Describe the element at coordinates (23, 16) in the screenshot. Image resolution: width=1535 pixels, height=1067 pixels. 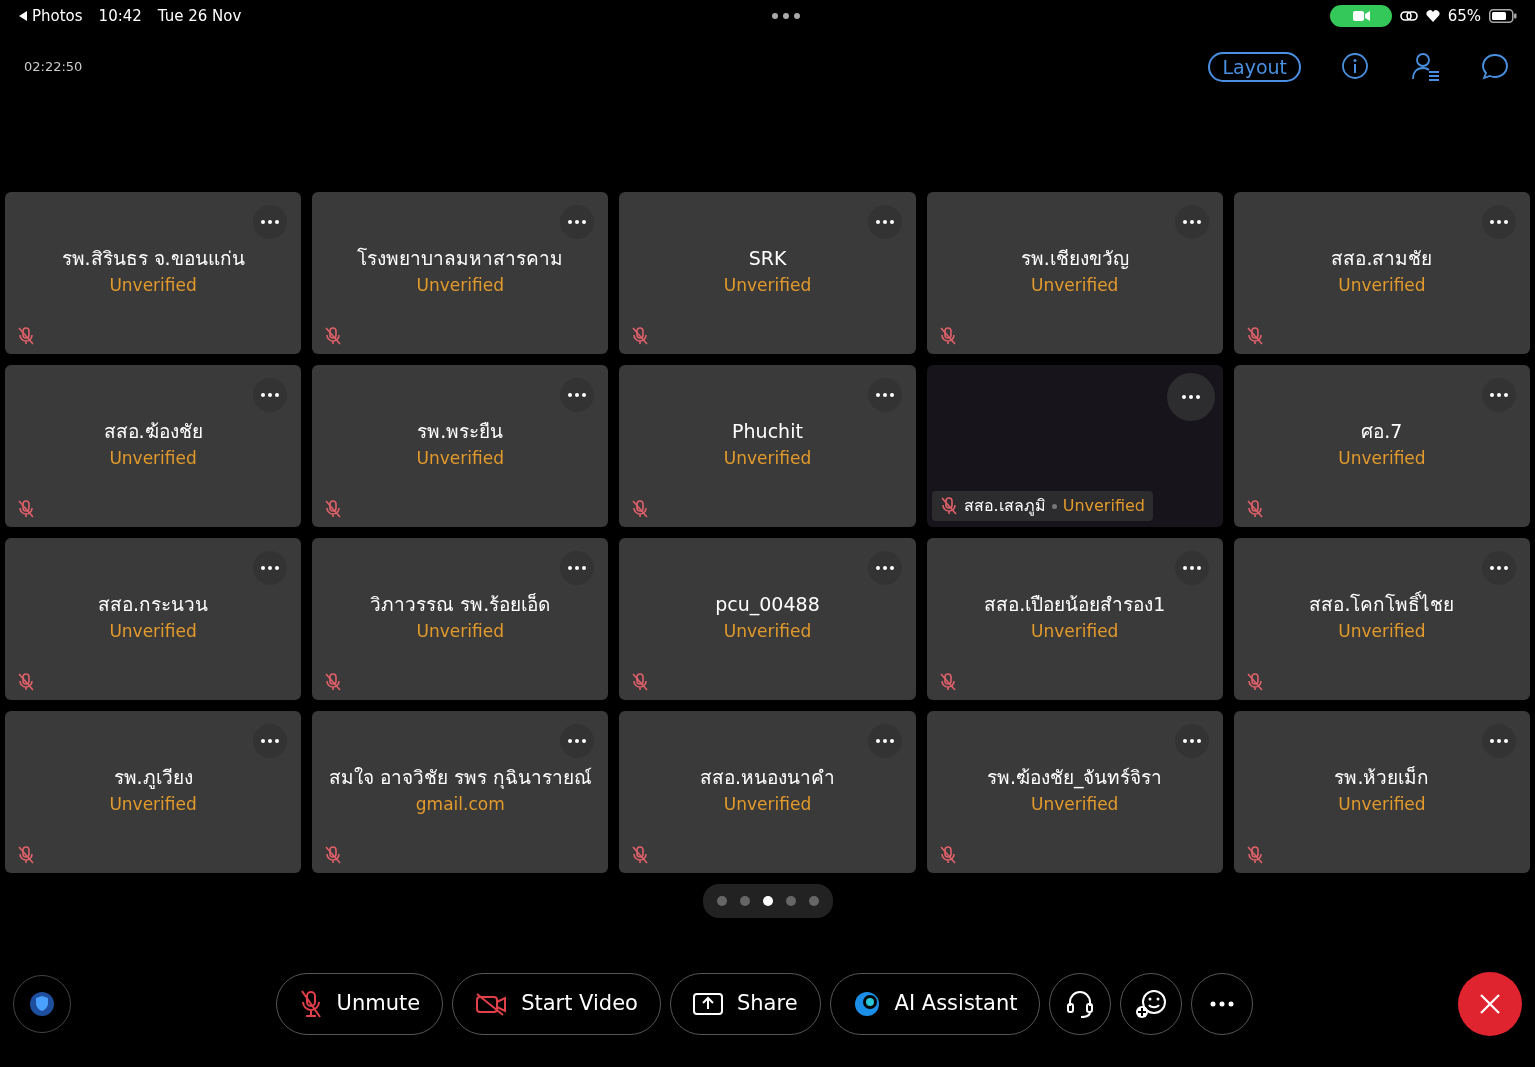
I see `back-icon` at that location.